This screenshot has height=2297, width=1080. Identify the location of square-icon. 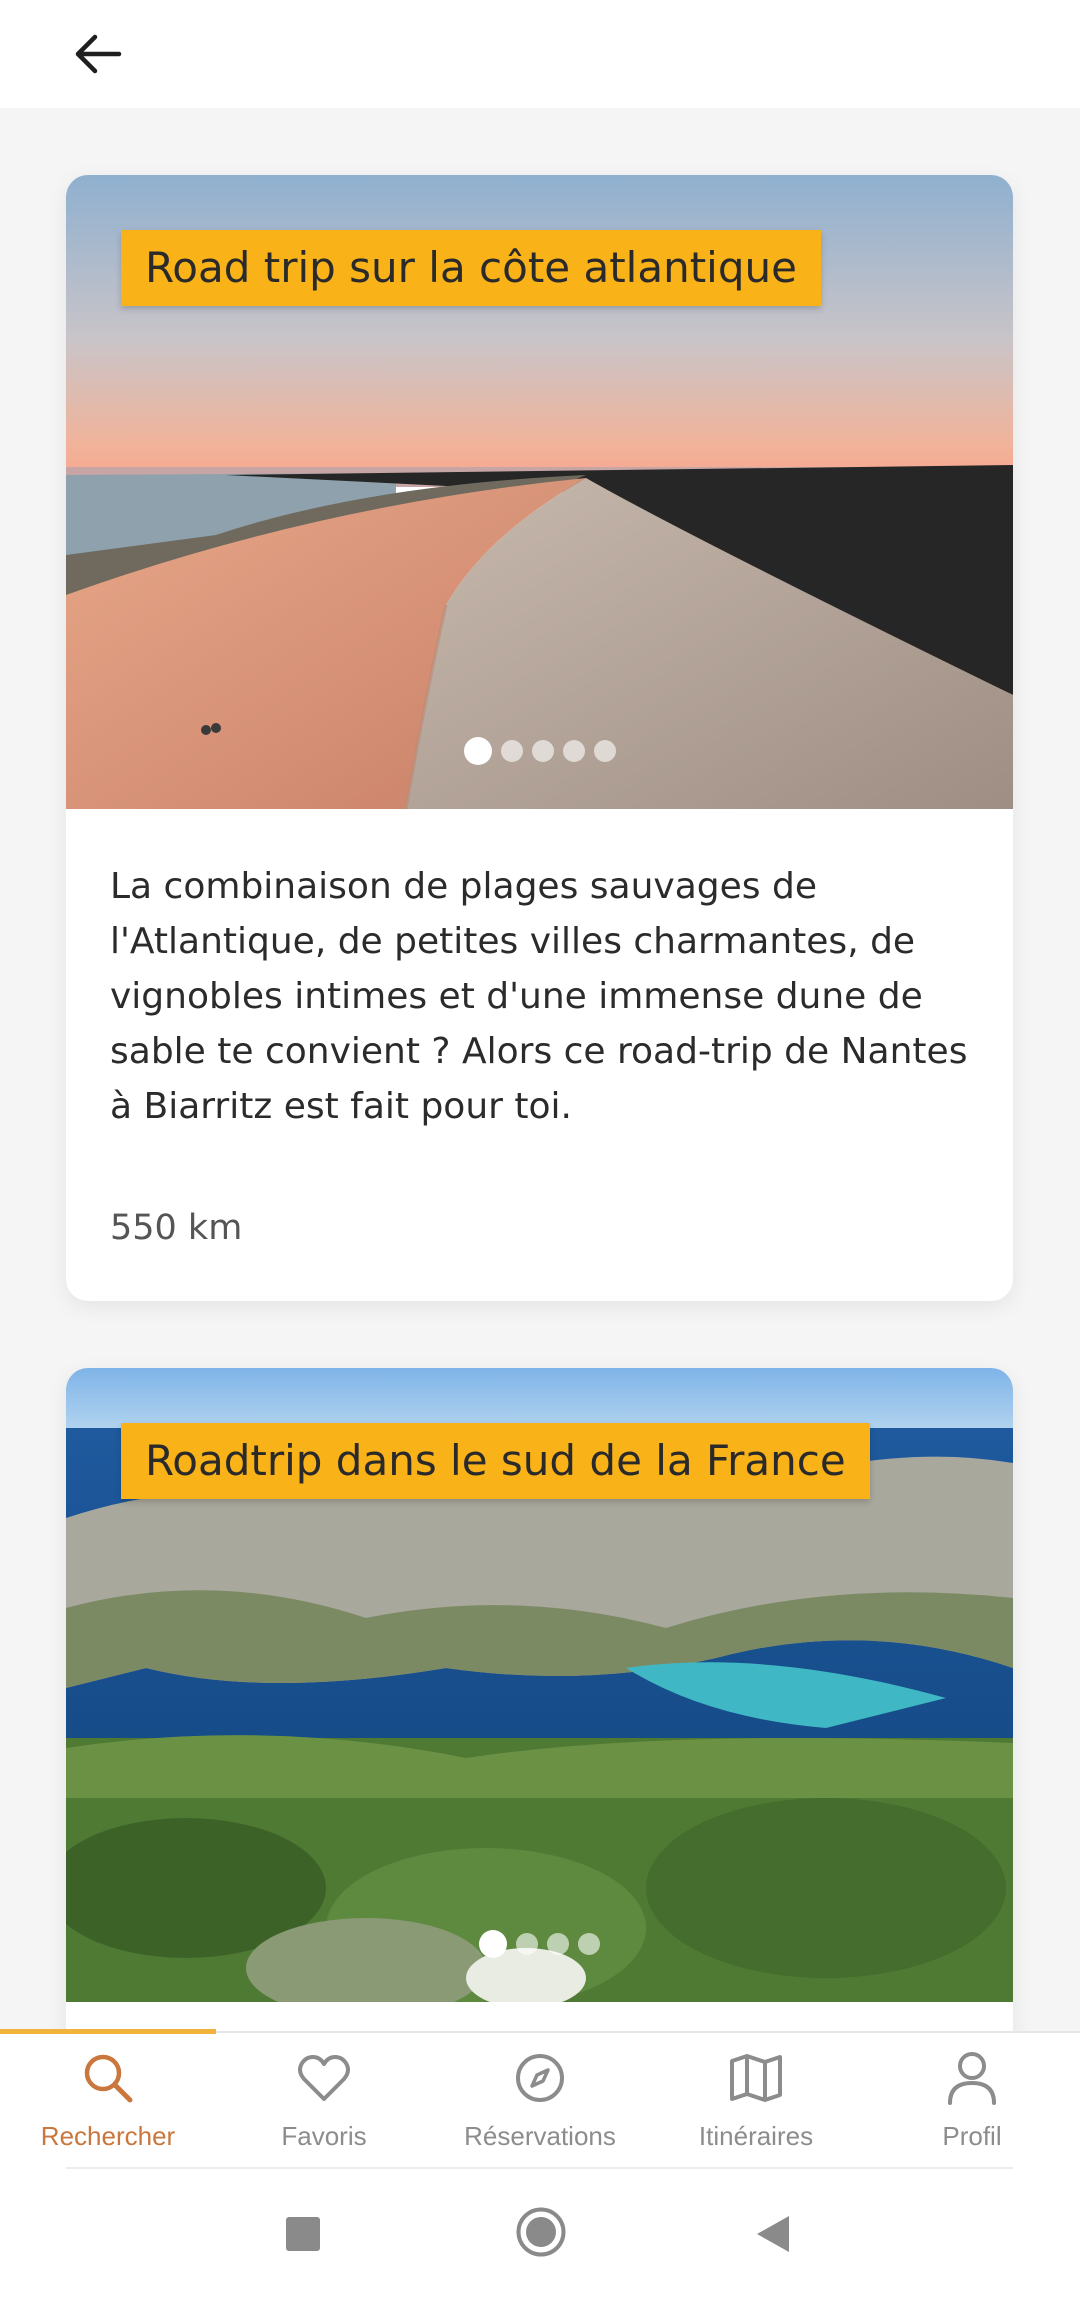
(303, 2234).